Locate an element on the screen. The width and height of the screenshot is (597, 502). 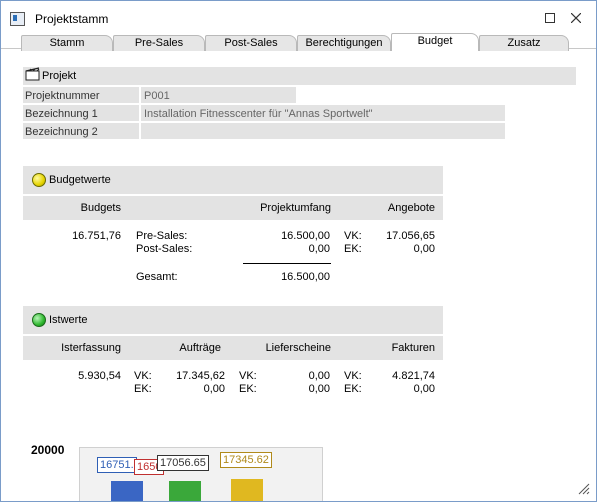
lieferscheine-vk-label: VK: is located at coordinates (248, 376).